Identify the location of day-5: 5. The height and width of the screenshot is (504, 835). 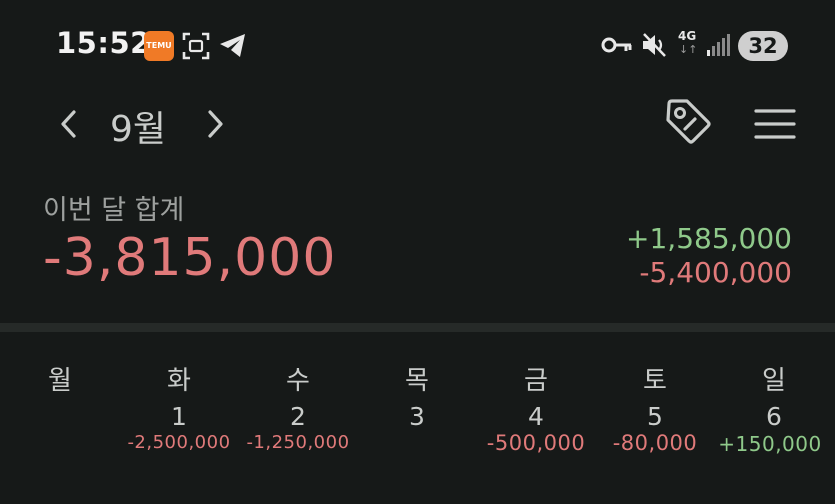
(655, 416).